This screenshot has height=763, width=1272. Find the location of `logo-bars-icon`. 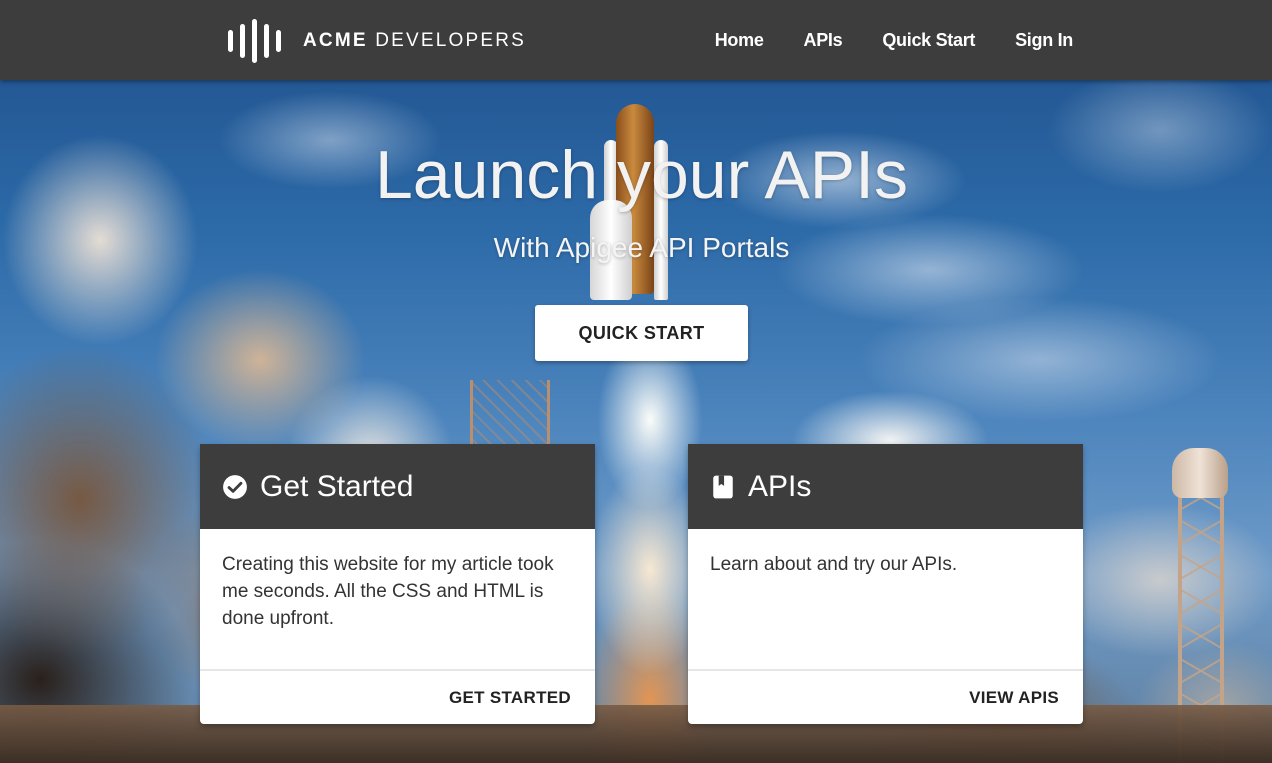

logo-bars-icon is located at coordinates (254, 41).